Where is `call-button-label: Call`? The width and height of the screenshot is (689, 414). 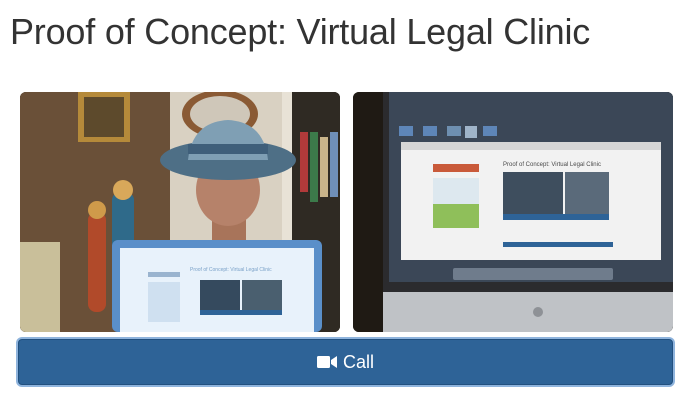
call-button-label: Call is located at coordinates (358, 361).